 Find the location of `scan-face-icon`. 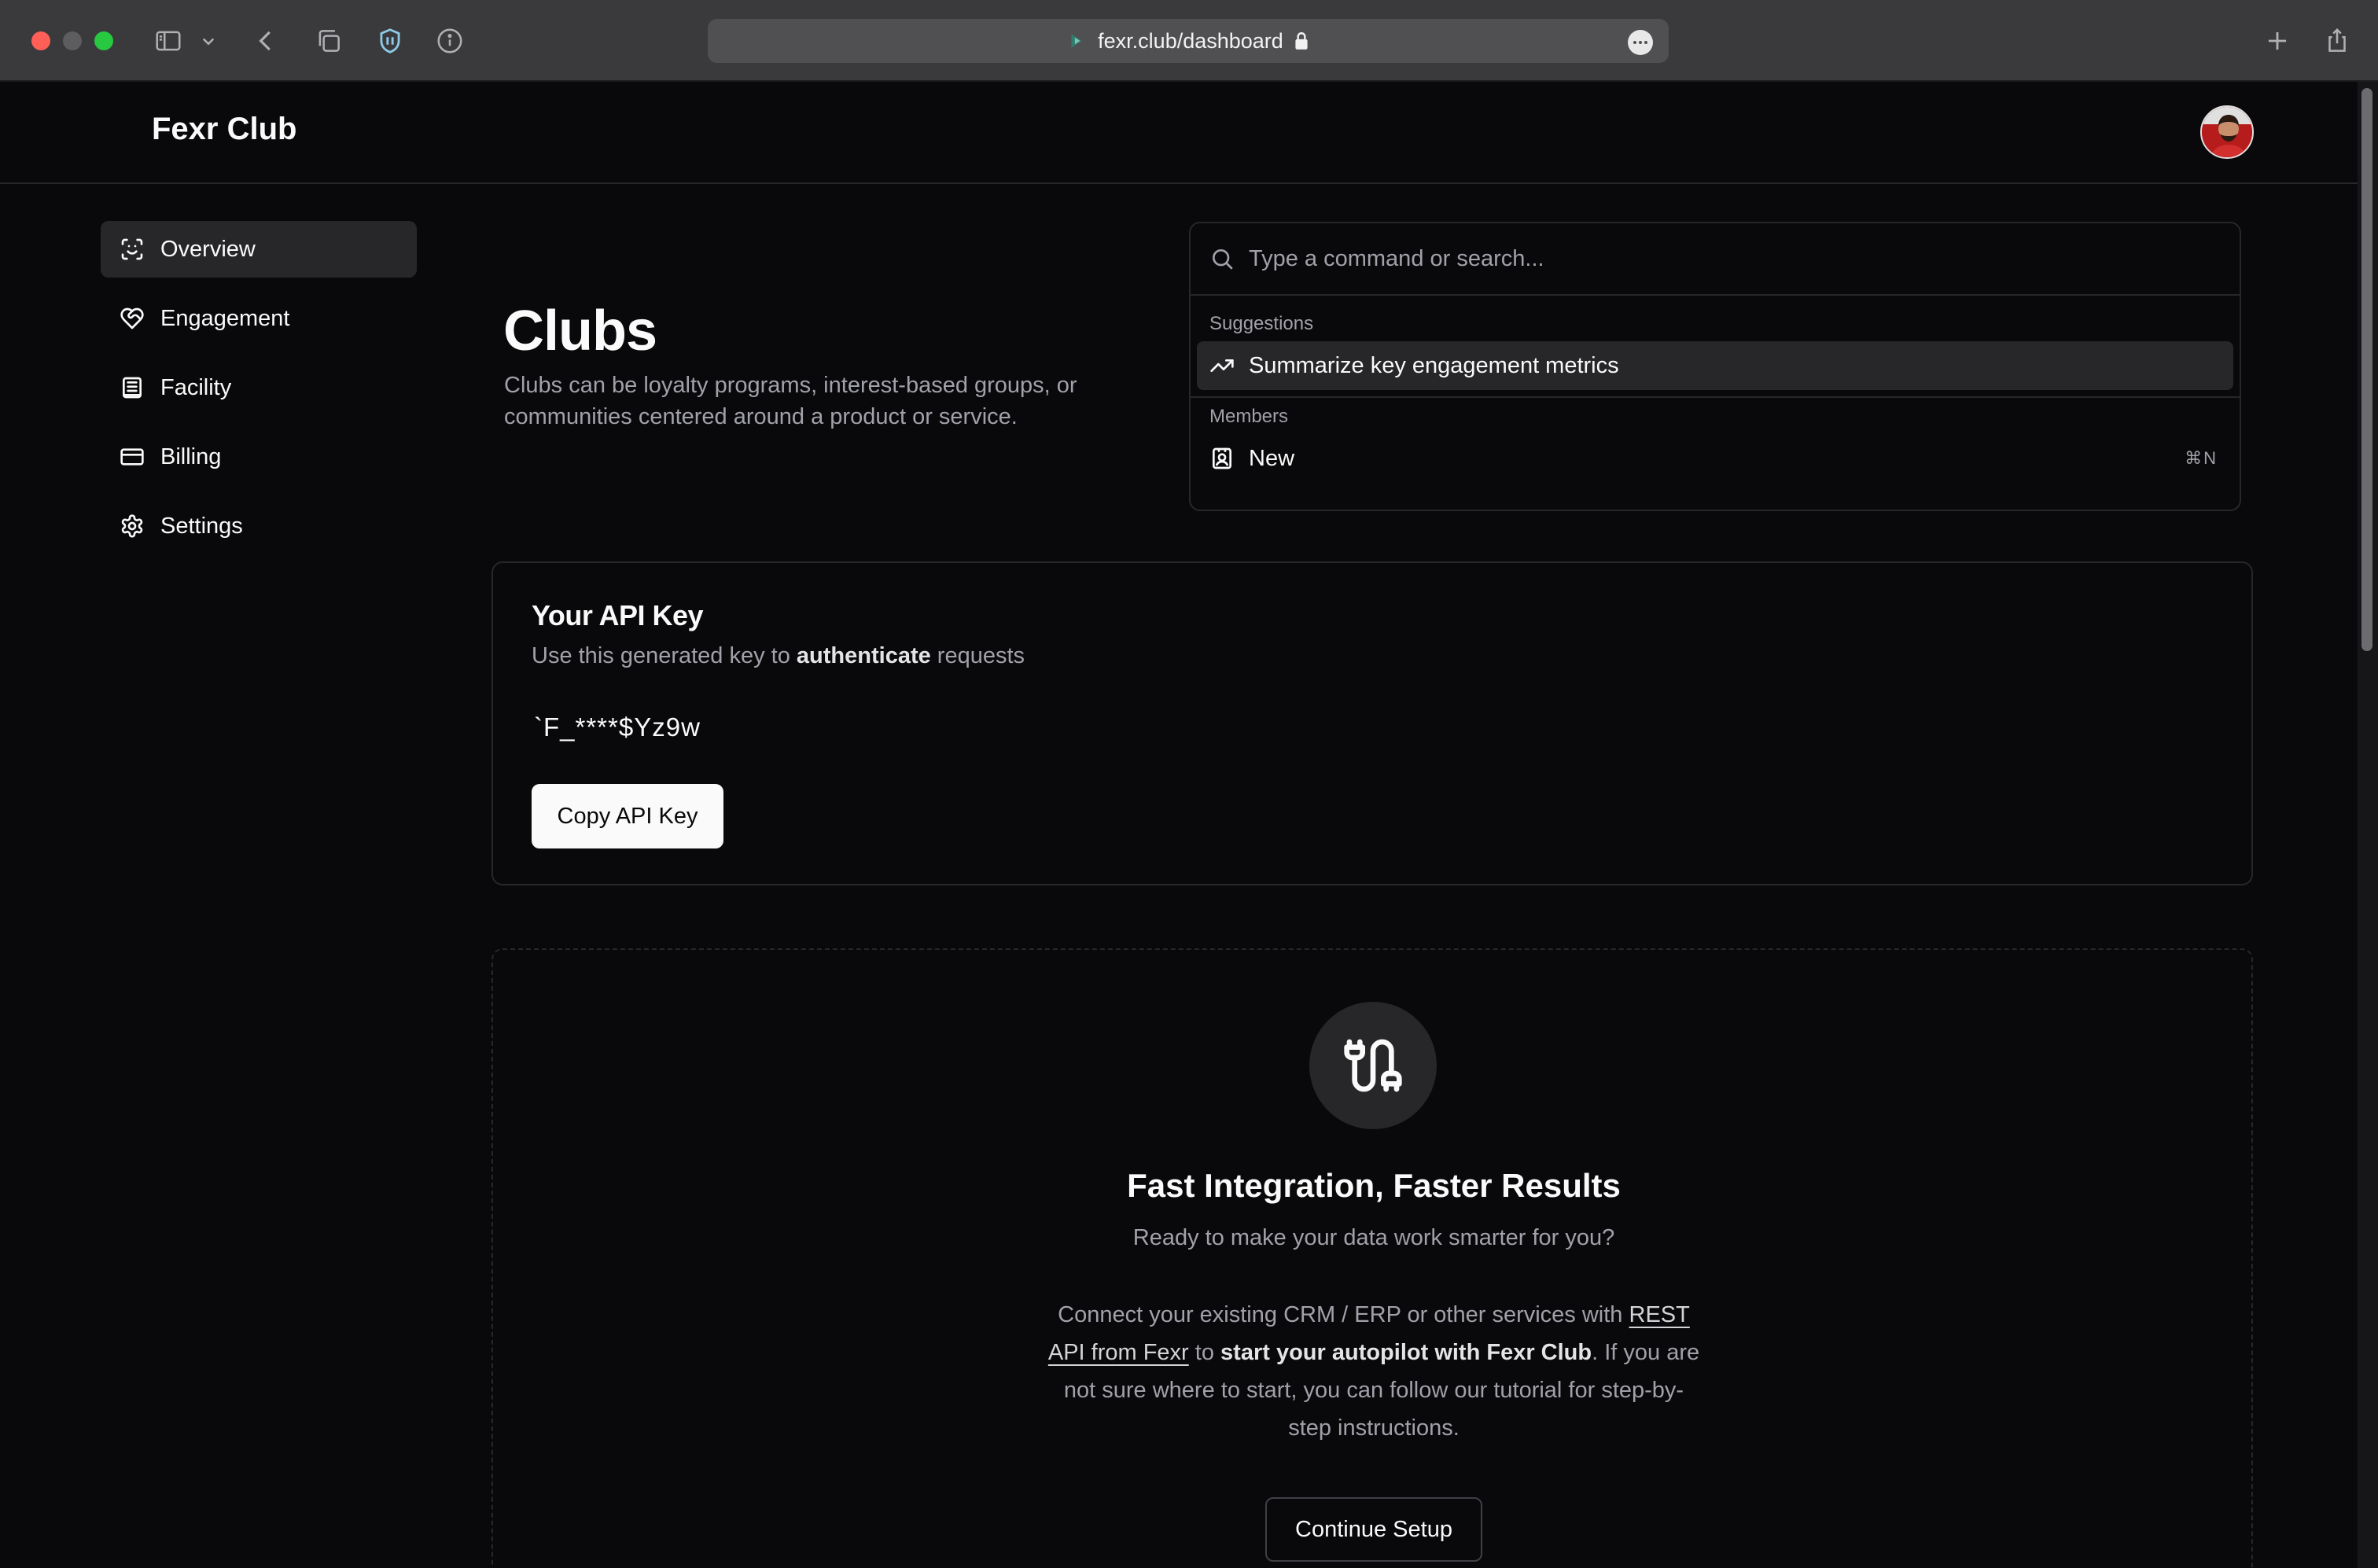

scan-face-icon is located at coordinates (132, 249).